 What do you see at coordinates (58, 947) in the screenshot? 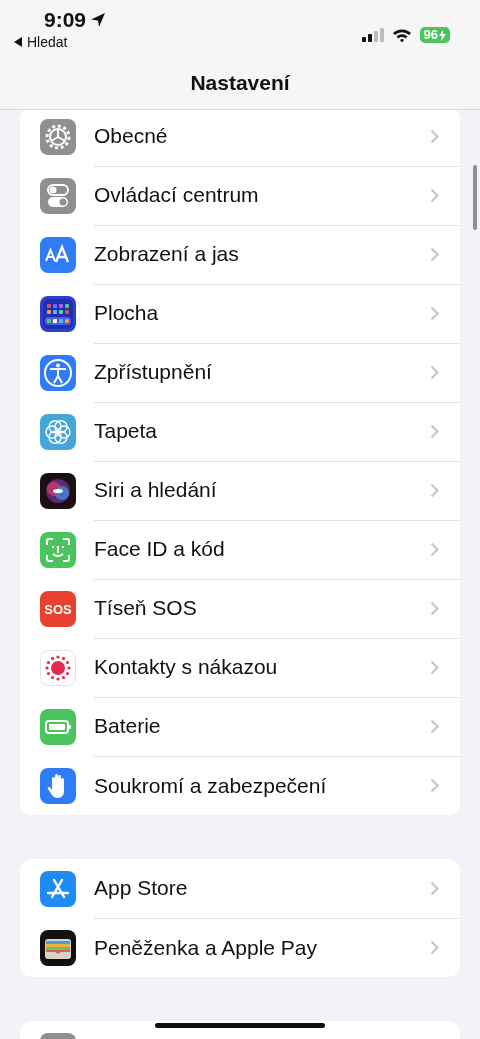
I see `wallet-icon` at bounding box center [58, 947].